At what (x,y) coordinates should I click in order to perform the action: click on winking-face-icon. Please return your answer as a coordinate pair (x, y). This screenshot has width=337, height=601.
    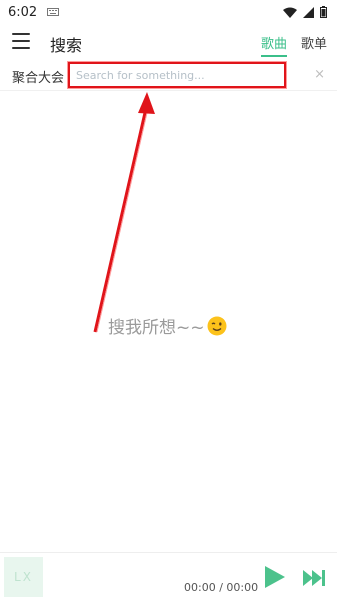
    Looking at the image, I should click on (217, 326).